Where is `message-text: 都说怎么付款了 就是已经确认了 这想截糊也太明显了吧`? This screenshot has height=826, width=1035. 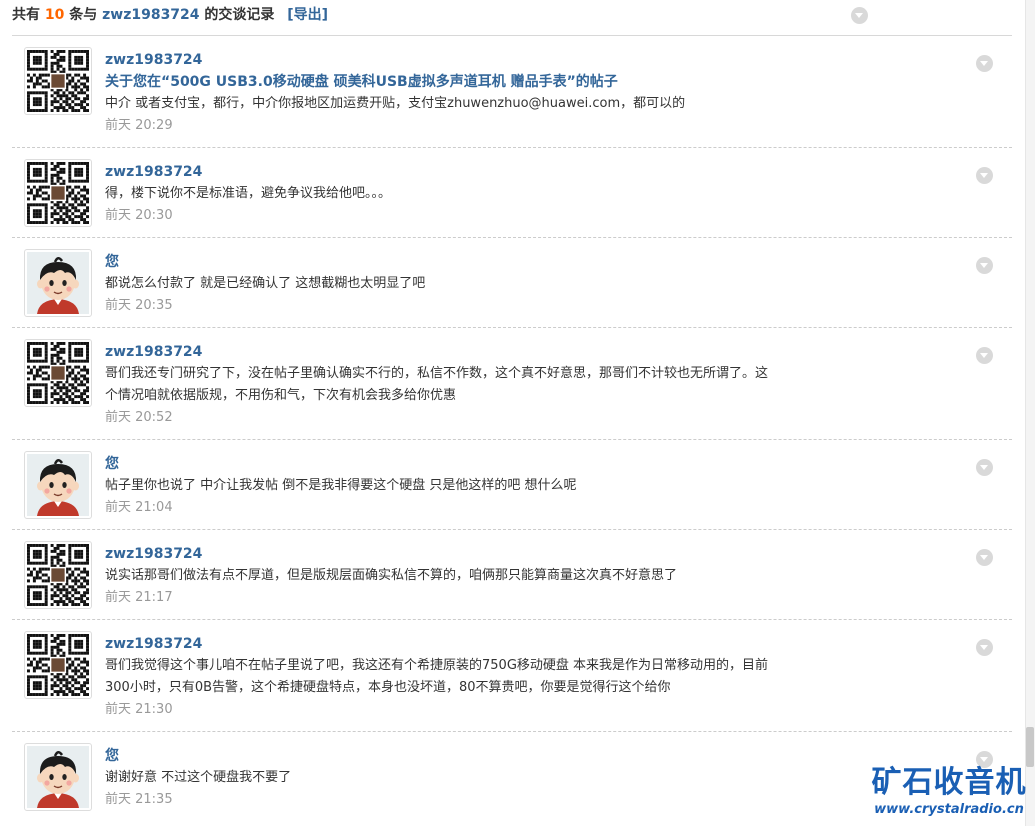
message-text: 都说怎么付款了 就是已经确认了 这想截糊也太明显了吧 is located at coordinates (265, 283).